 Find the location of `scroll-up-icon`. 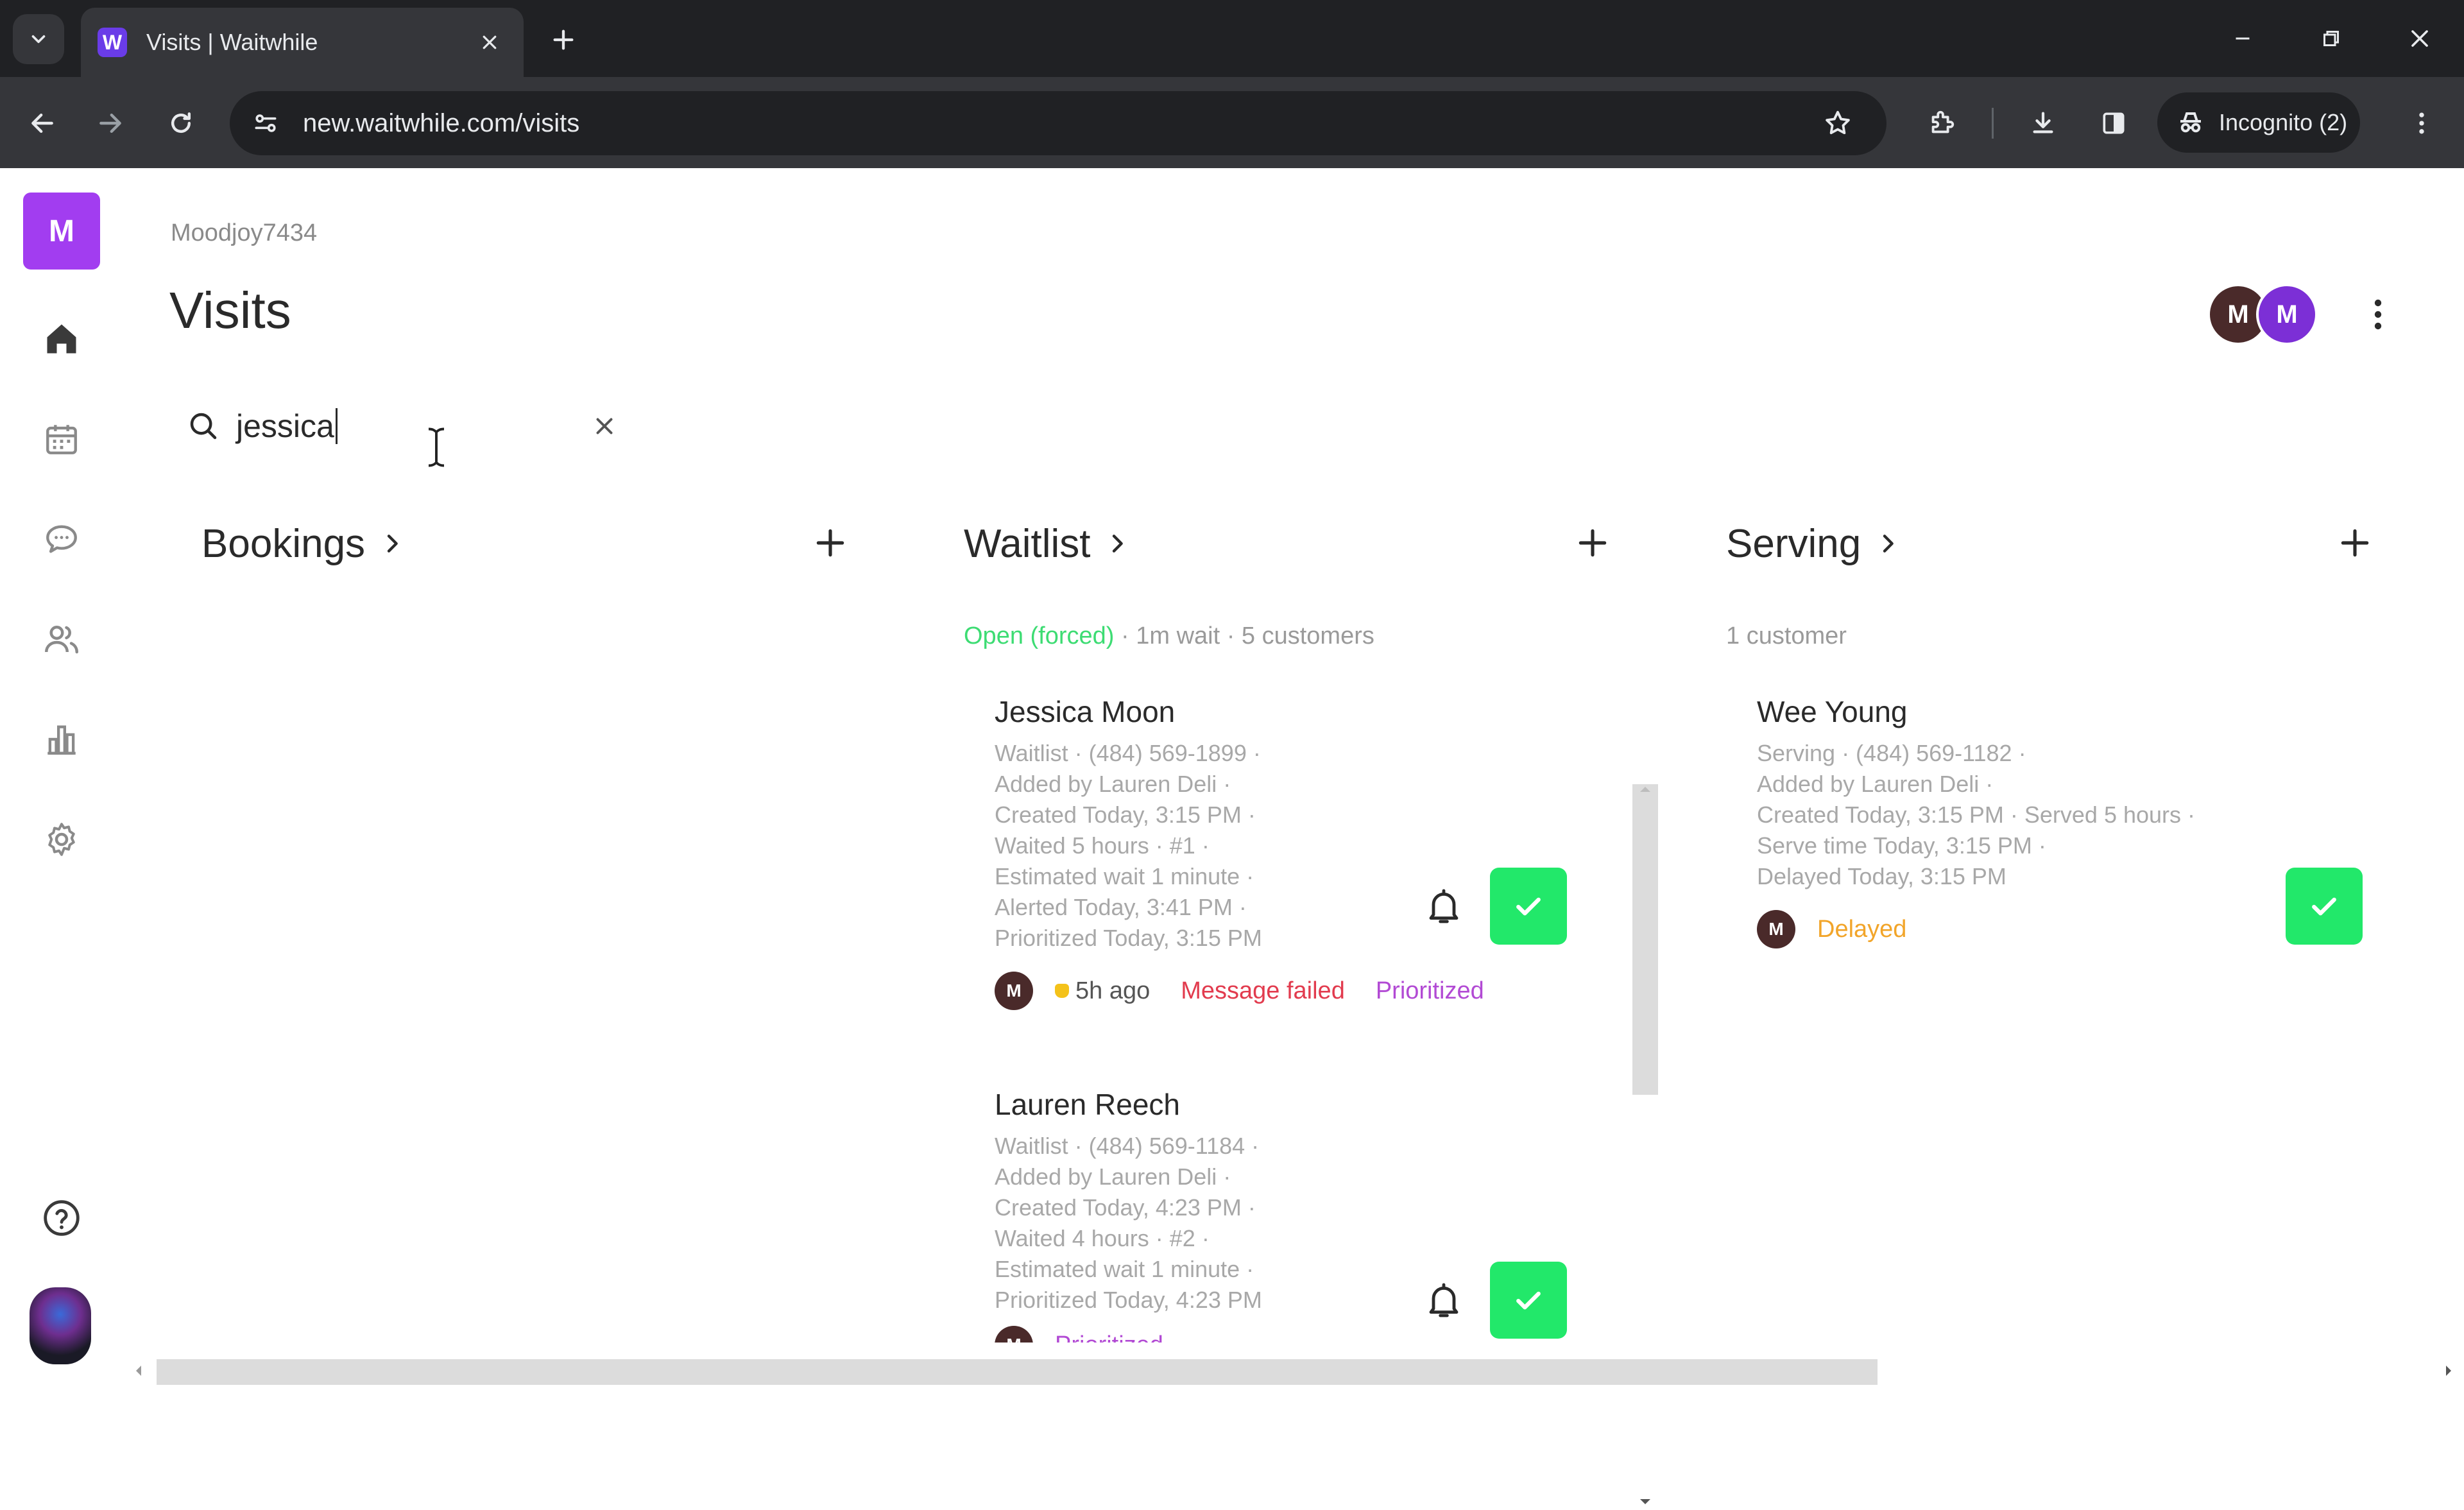

scroll-up-icon is located at coordinates (1645, 790).